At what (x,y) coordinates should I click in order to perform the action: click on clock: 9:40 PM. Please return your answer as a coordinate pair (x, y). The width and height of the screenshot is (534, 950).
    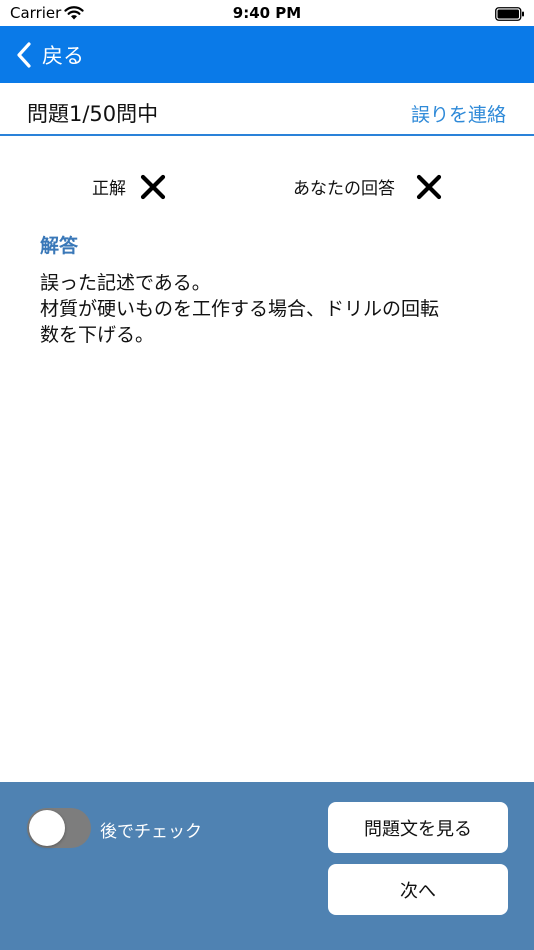
    Looking at the image, I should click on (267, 13).